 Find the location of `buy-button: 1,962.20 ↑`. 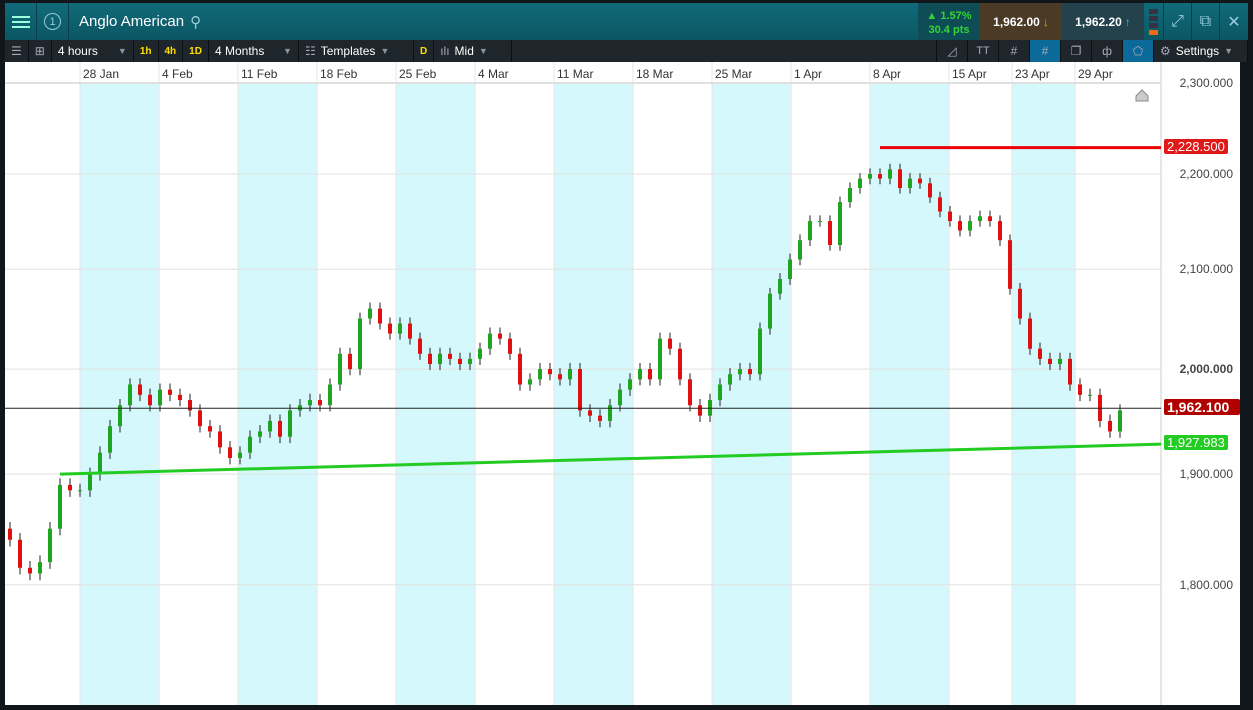

buy-button: 1,962.20 ↑ is located at coordinates (1103, 21).